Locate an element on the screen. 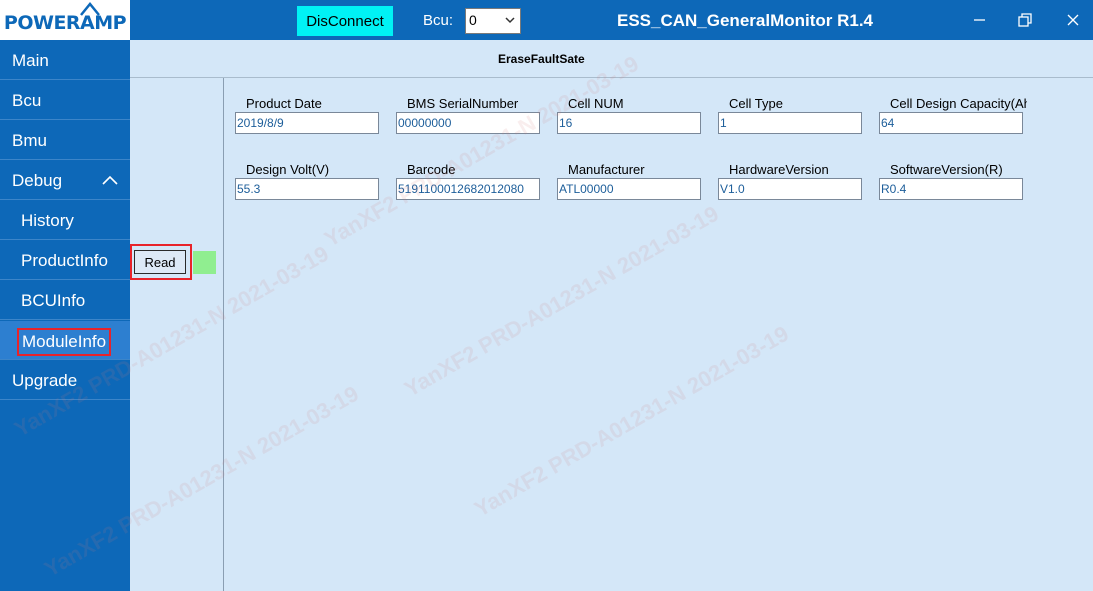 Image resolution: width=1093 pixels, height=591 pixels. product-date-label: Product Date is located at coordinates (284, 103).